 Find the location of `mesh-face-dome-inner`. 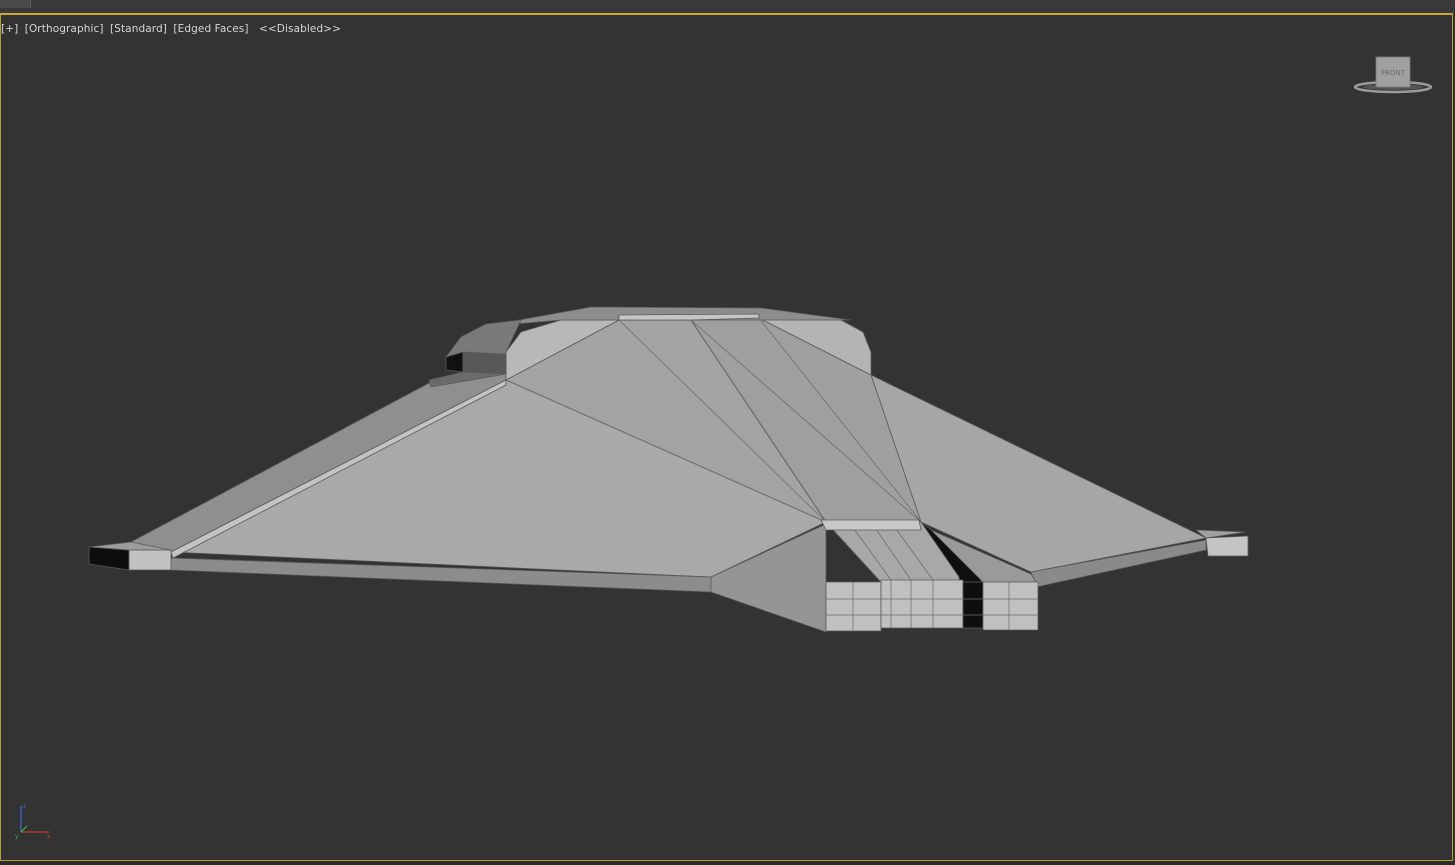

mesh-face-dome-inner is located at coordinates (484, 363).